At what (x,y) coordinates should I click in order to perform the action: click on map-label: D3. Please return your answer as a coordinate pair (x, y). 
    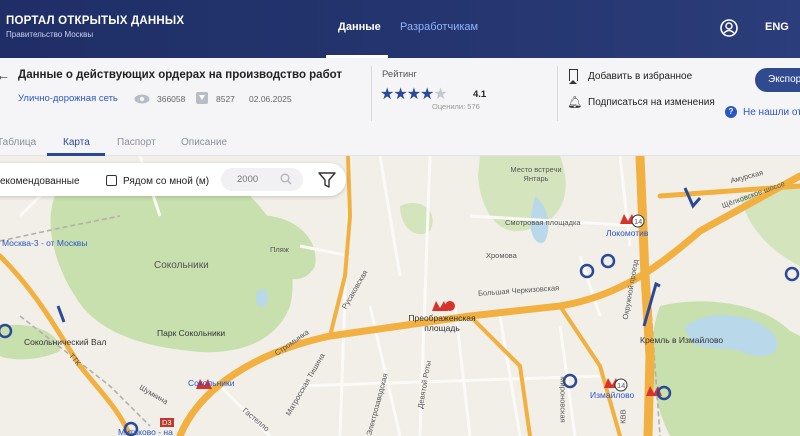
    Looking at the image, I should click on (167, 422).